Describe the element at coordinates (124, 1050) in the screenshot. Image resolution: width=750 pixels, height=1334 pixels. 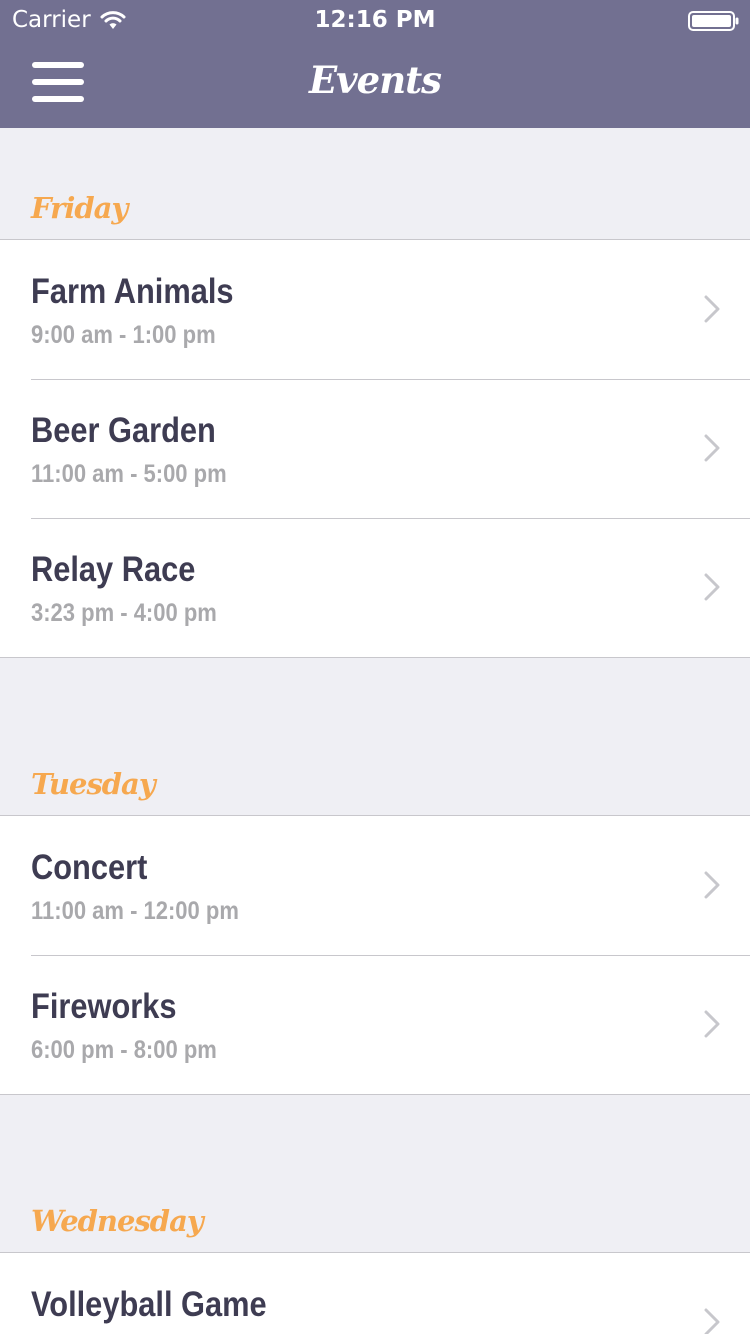
I see `event-time: 6:00 pm - 8:00 pm` at that location.